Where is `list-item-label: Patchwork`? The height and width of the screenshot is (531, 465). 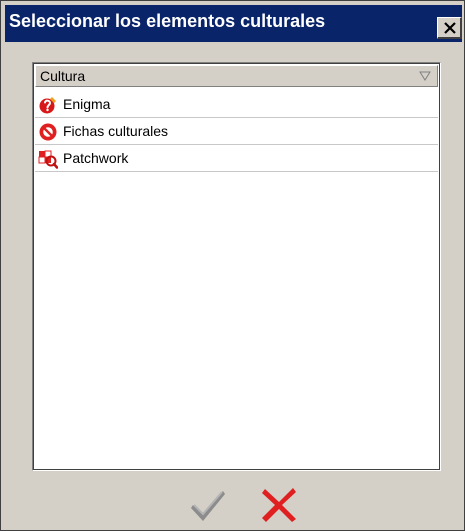 list-item-label: Patchwork is located at coordinates (96, 158).